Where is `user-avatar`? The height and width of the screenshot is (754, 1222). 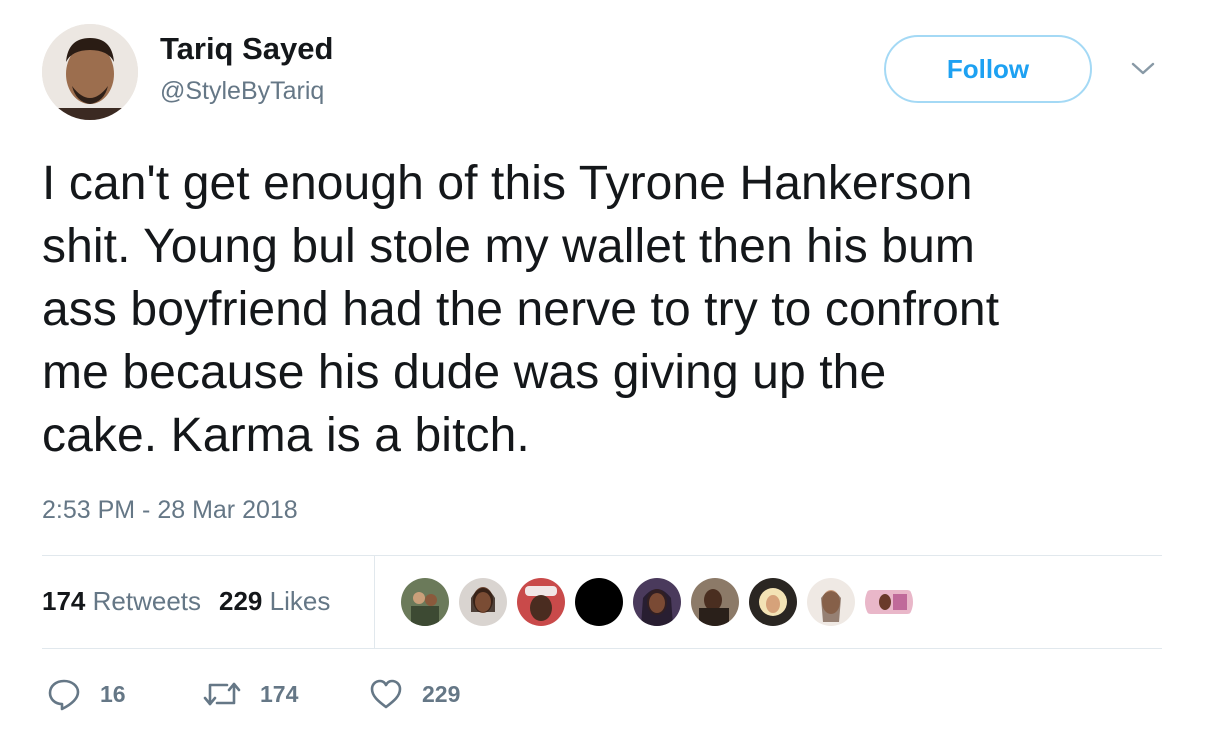 user-avatar is located at coordinates (90, 72).